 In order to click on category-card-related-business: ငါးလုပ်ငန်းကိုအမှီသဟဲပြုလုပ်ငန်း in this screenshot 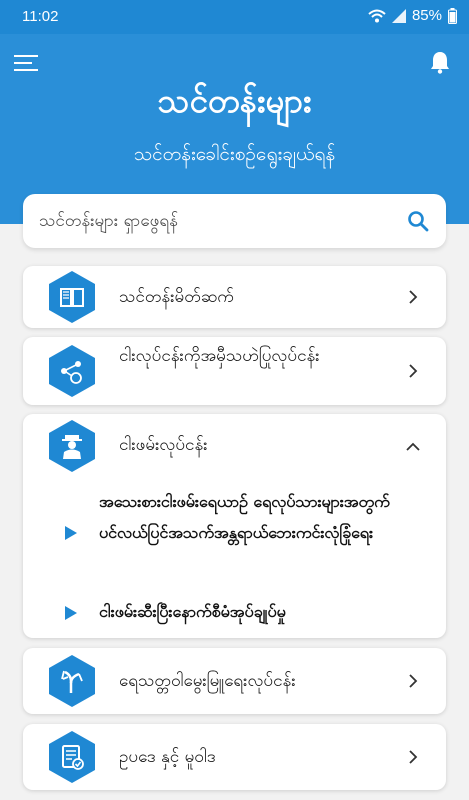, I will do `click(234, 371)`.